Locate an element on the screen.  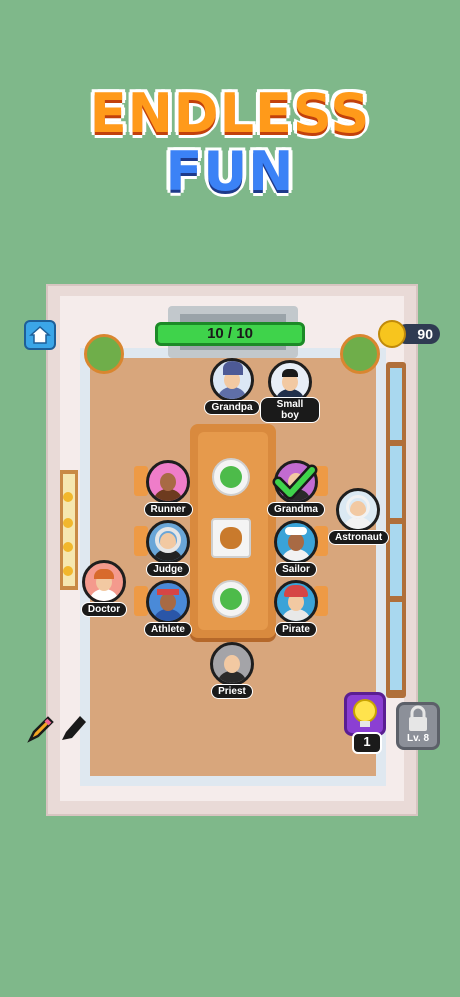
progress-bar: 10 / 10 is located at coordinates (230, 334).